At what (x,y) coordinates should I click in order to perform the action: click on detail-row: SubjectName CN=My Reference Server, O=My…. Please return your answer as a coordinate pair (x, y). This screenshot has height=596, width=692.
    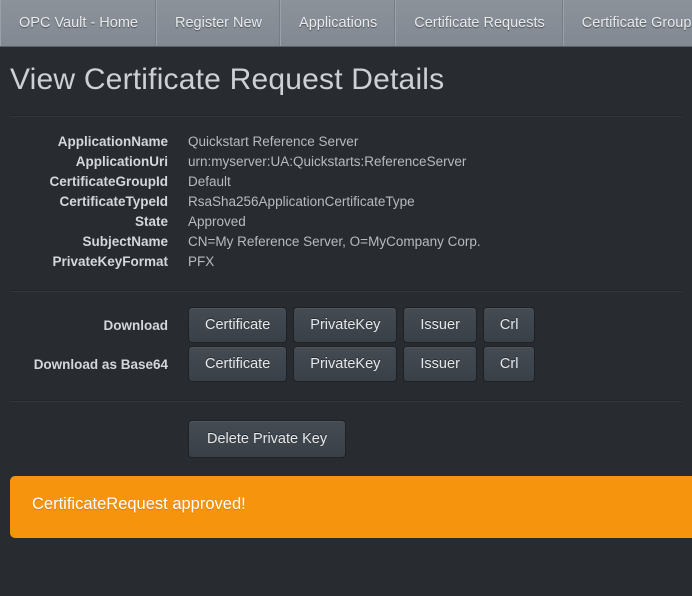
    Looking at the image, I should click on (346, 242).